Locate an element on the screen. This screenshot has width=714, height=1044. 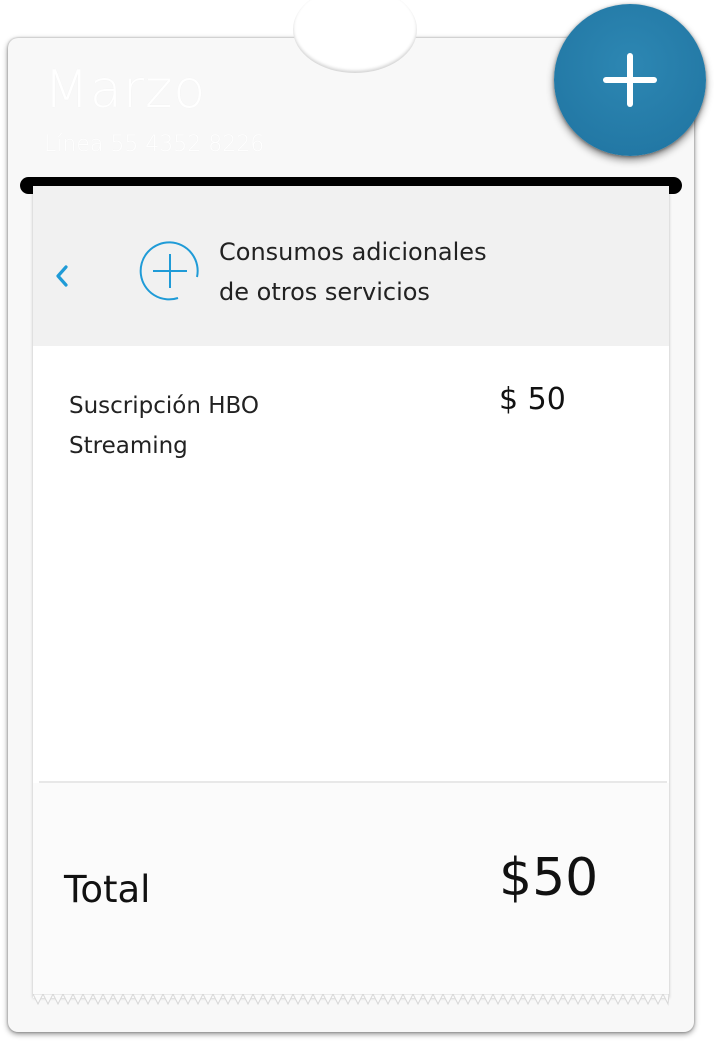
section-title: Consumos adicionales de otros servicios is located at coordinates (384, 272).